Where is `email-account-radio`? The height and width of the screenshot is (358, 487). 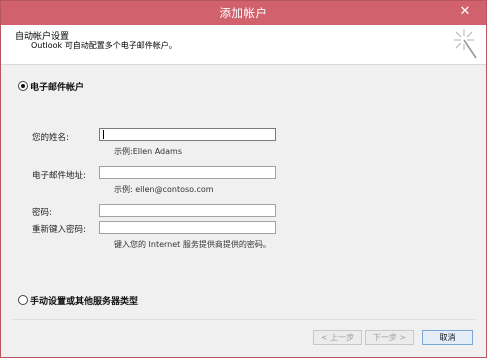 email-account-radio is located at coordinates (23, 86).